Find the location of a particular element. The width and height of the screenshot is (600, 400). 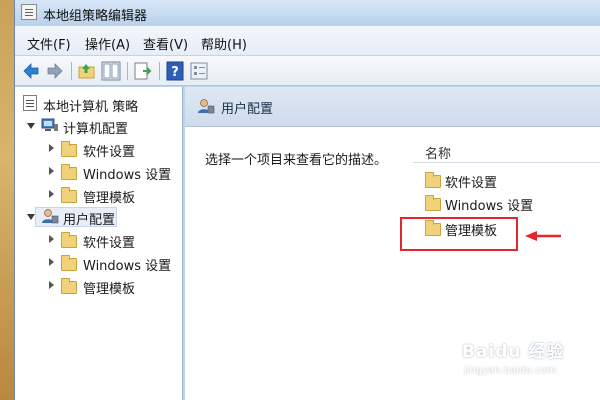

list-item-label: 软件设置 is located at coordinates (471, 183).